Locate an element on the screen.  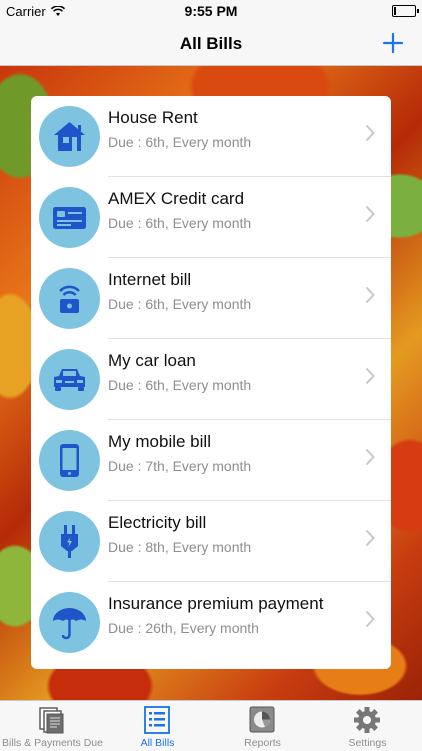
bill-title: My car loan is located at coordinates (152, 360).